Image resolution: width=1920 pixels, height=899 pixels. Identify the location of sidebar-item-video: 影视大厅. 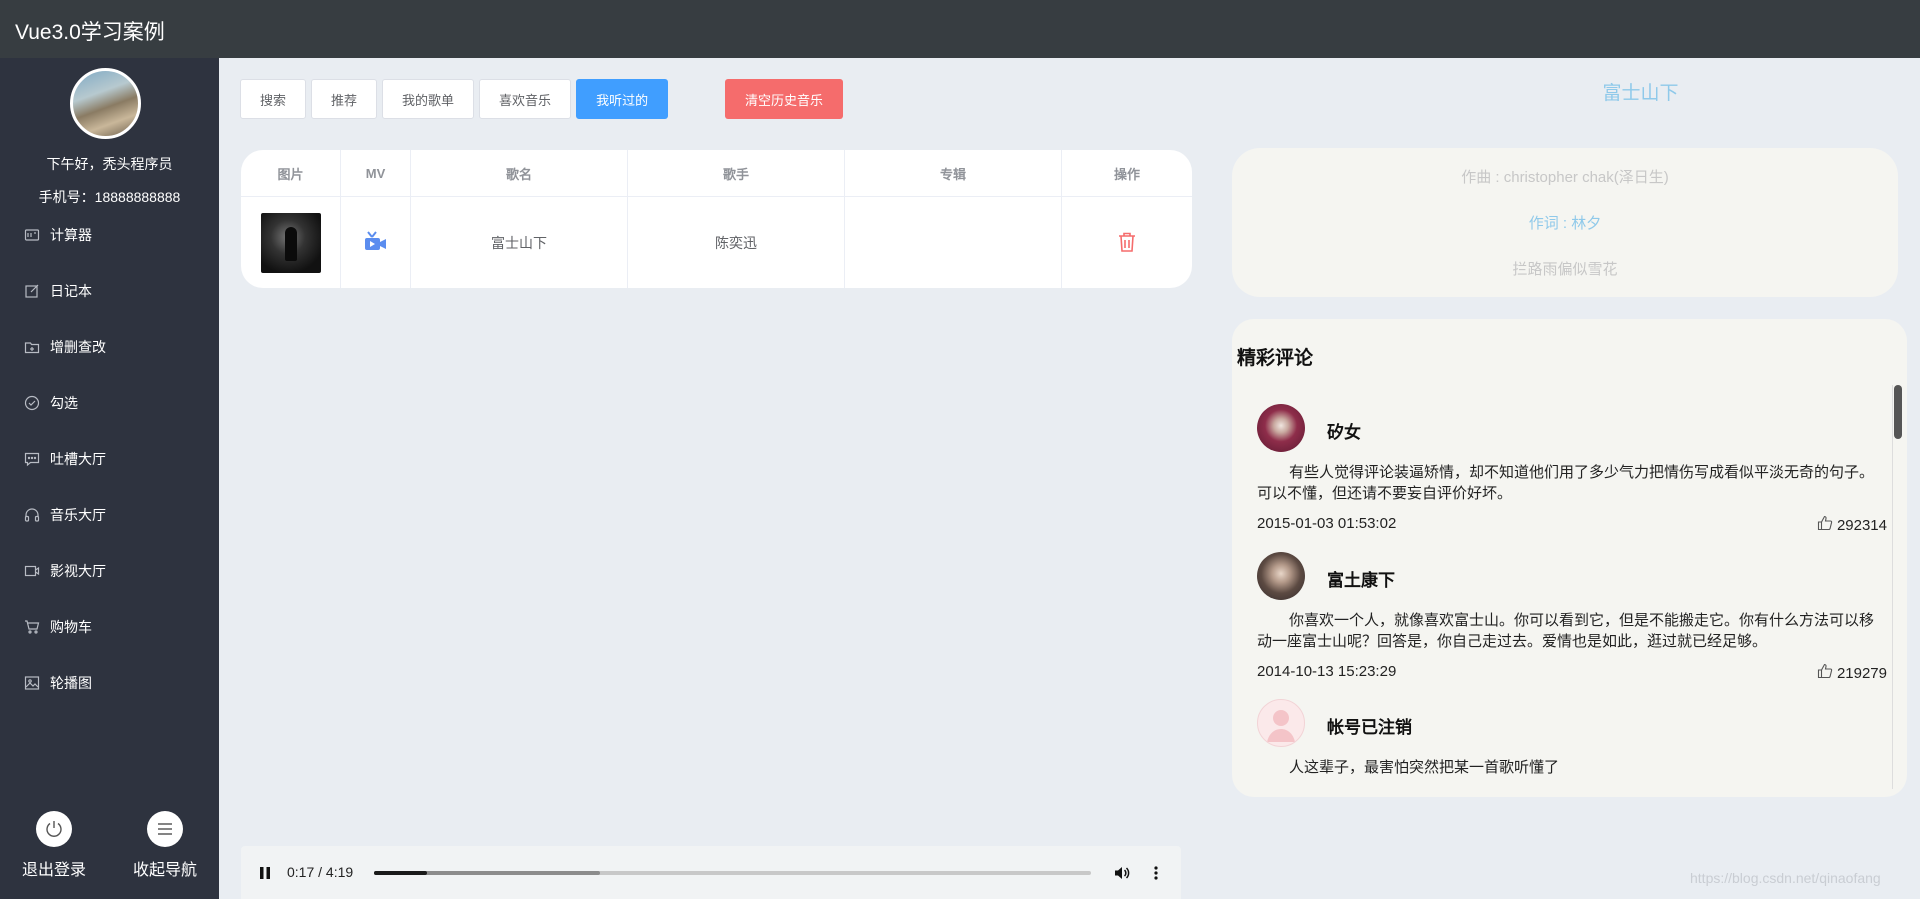
(109, 571).